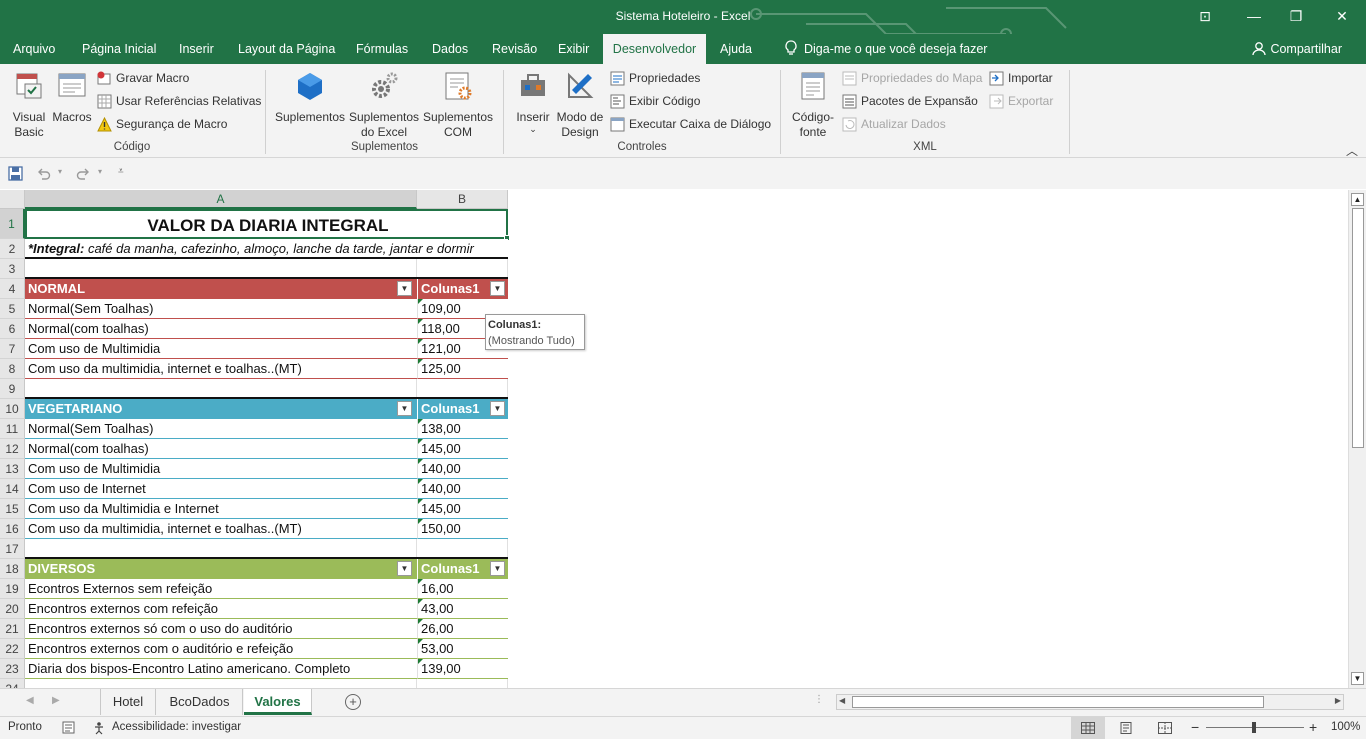 Image resolution: width=1366 pixels, height=742 pixels. I want to click on tab-arquivo: Arquivo, so click(34, 49).